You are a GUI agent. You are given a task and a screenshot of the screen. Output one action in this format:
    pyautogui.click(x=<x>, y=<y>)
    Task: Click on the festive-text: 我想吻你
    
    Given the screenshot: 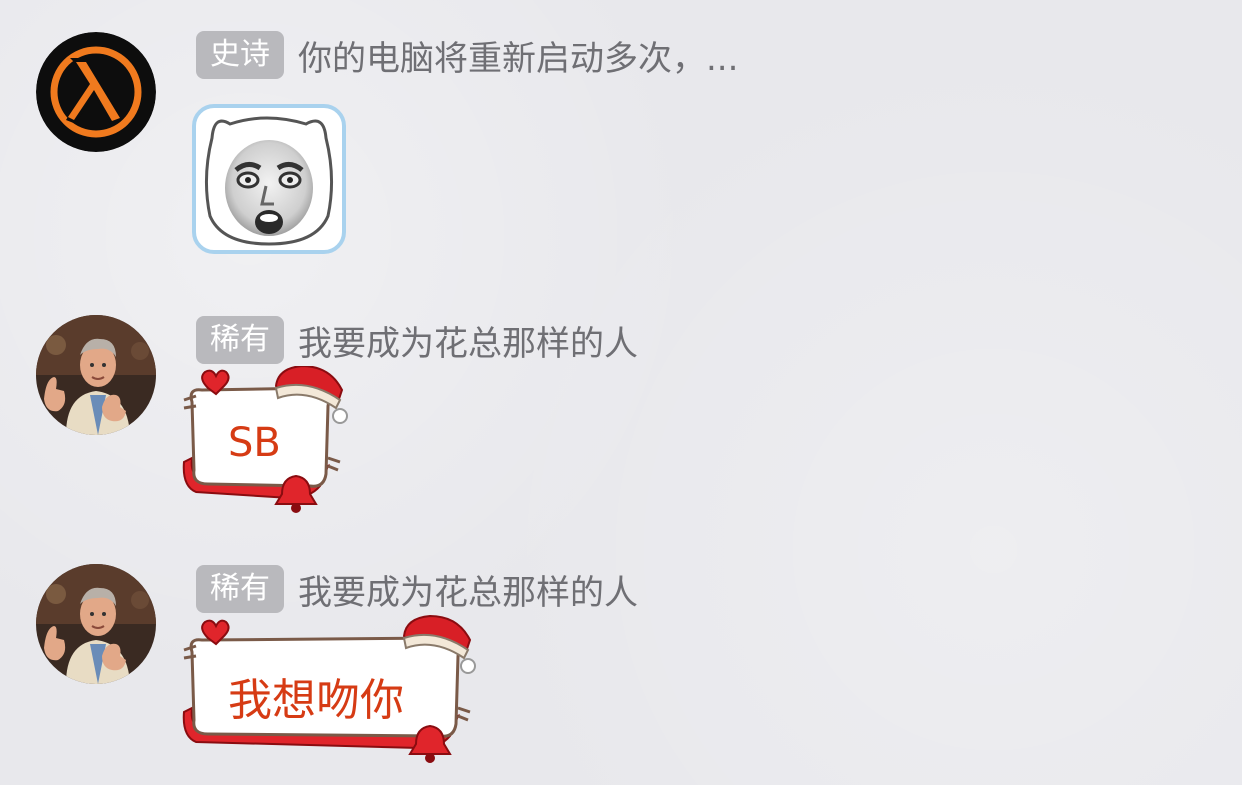 What is the action you would take?
    pyautogui.click(x=316, y=700)
    